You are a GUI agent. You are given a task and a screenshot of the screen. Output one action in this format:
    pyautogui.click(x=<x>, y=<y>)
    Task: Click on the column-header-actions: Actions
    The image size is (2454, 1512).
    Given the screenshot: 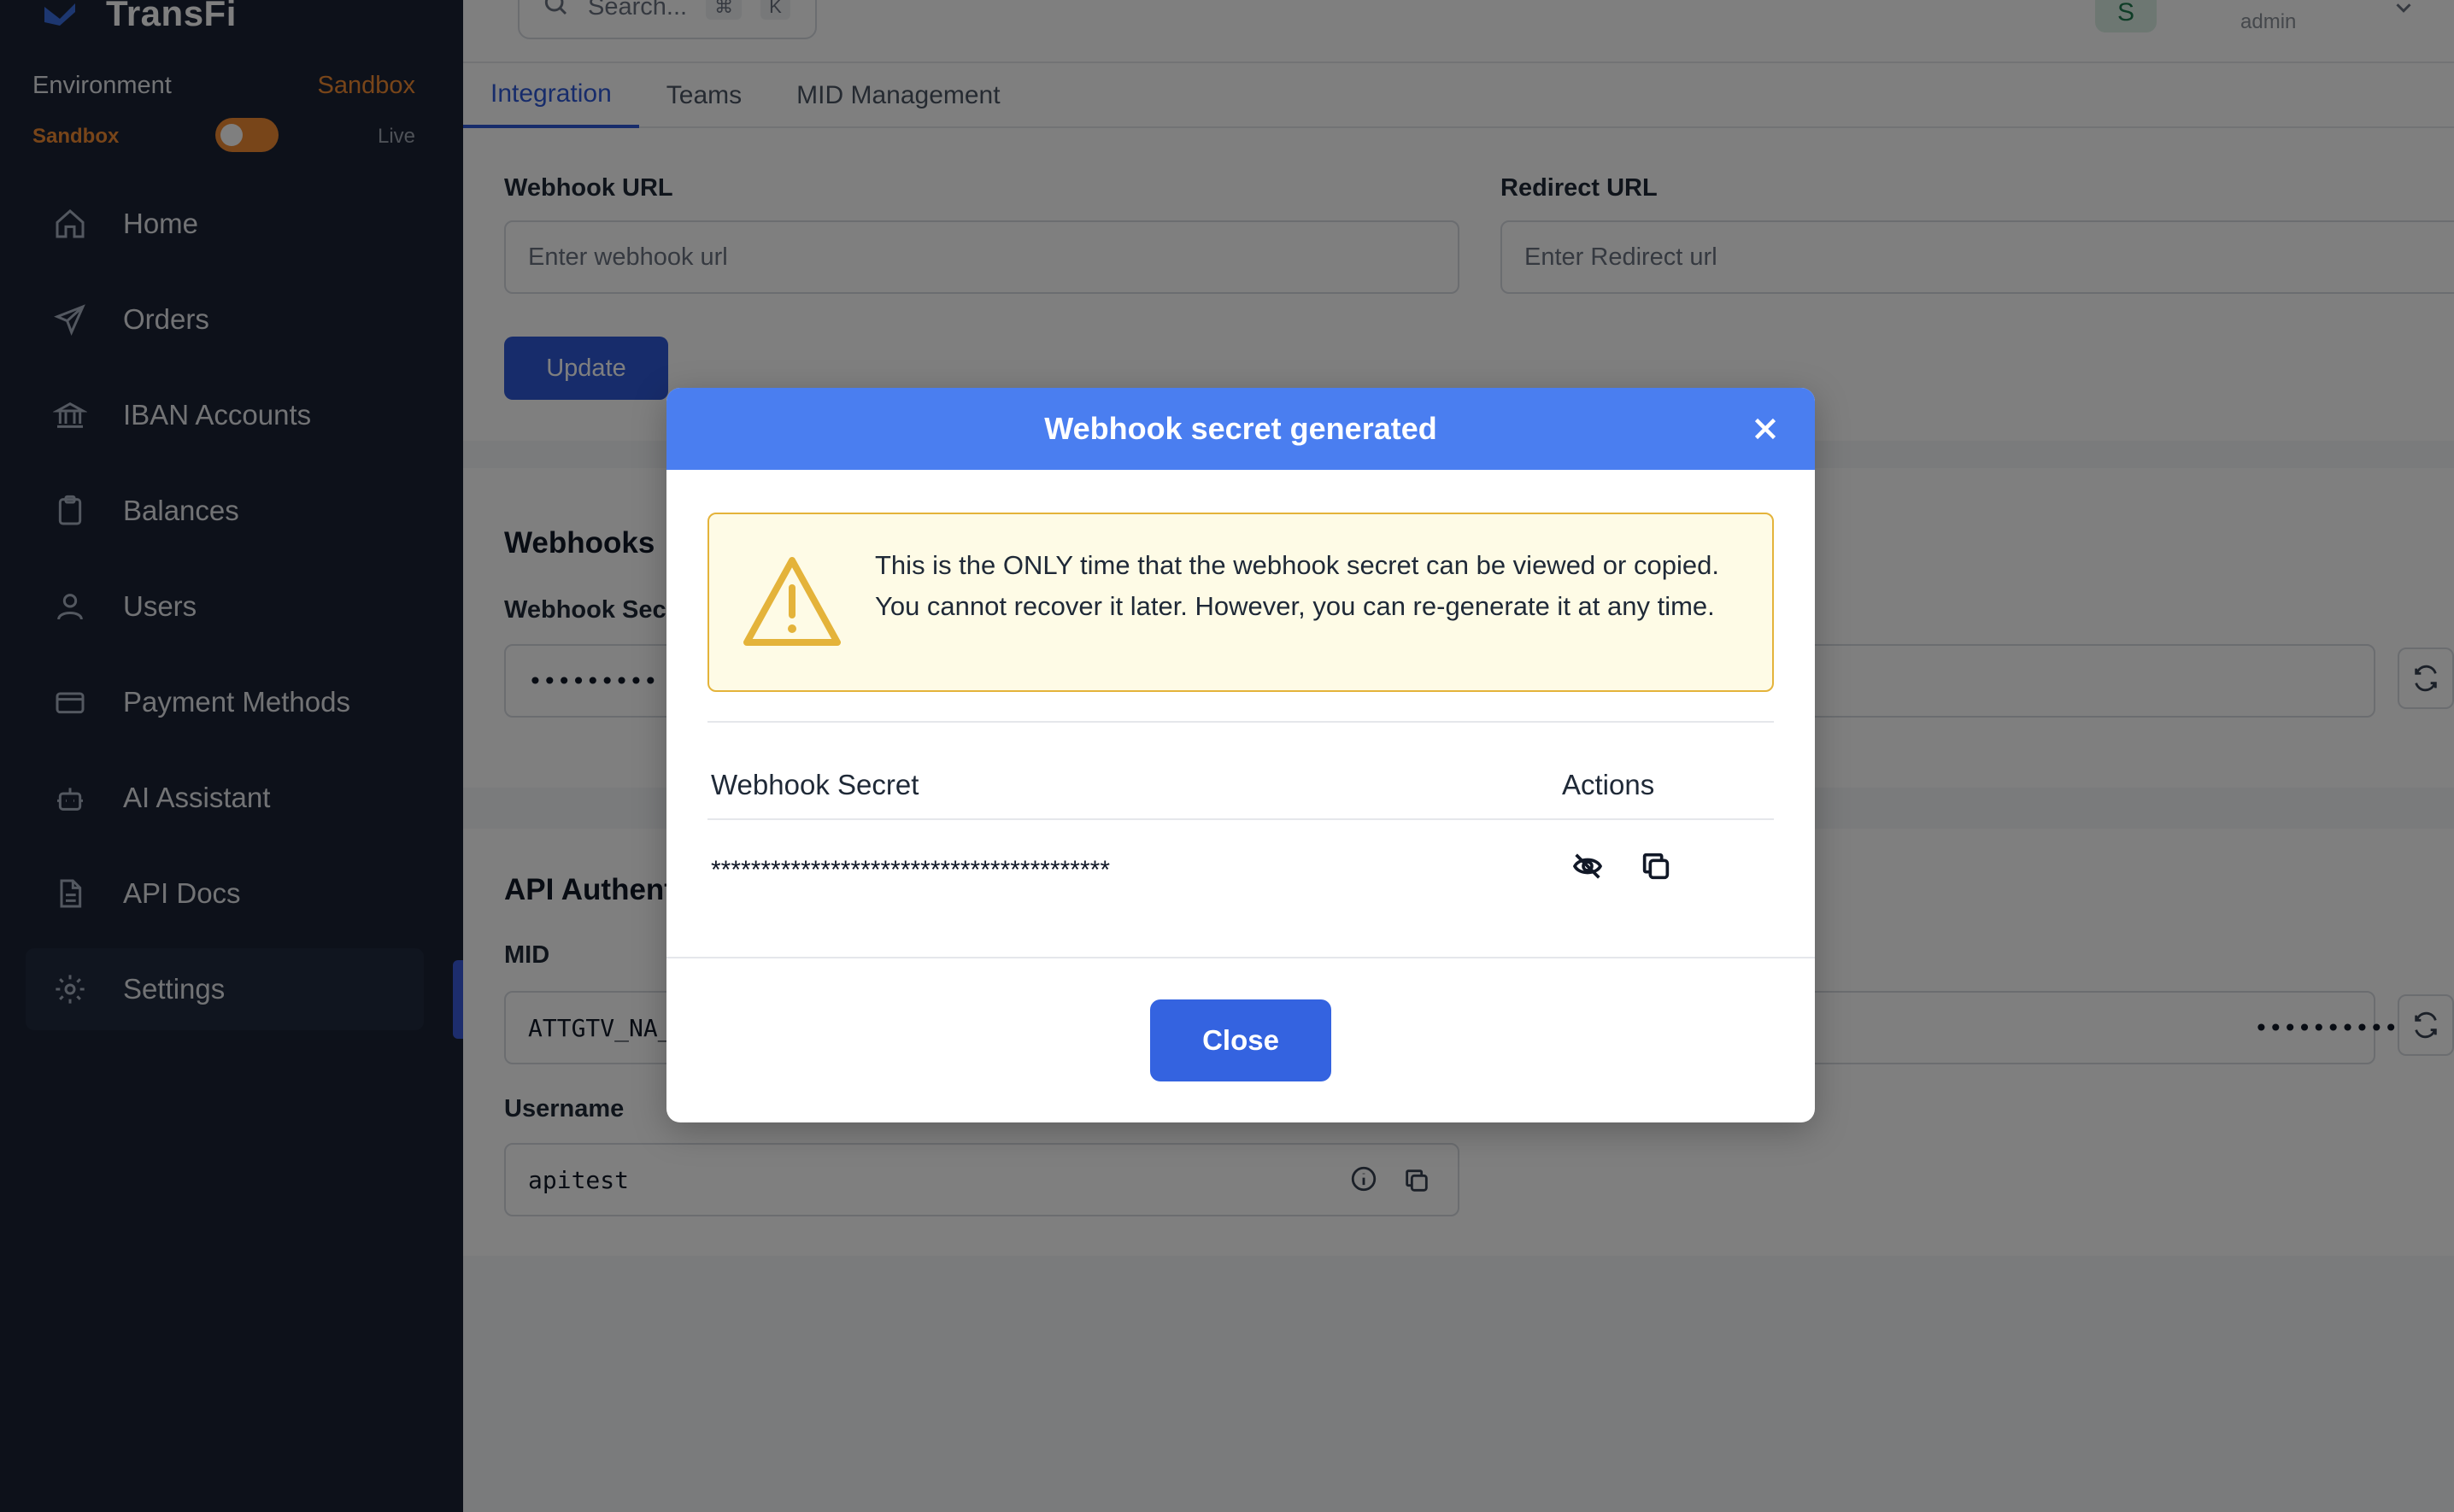 What is the action you would take?
    pyautogui.click(x=1609, y=784)
    